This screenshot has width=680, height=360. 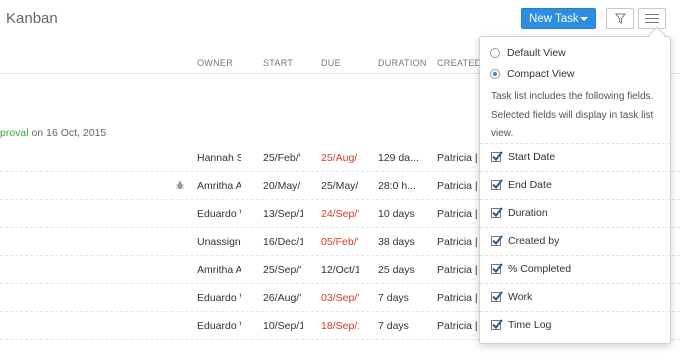 I want to click on compact-view-label: Compact View, so click(x=541, y=74).